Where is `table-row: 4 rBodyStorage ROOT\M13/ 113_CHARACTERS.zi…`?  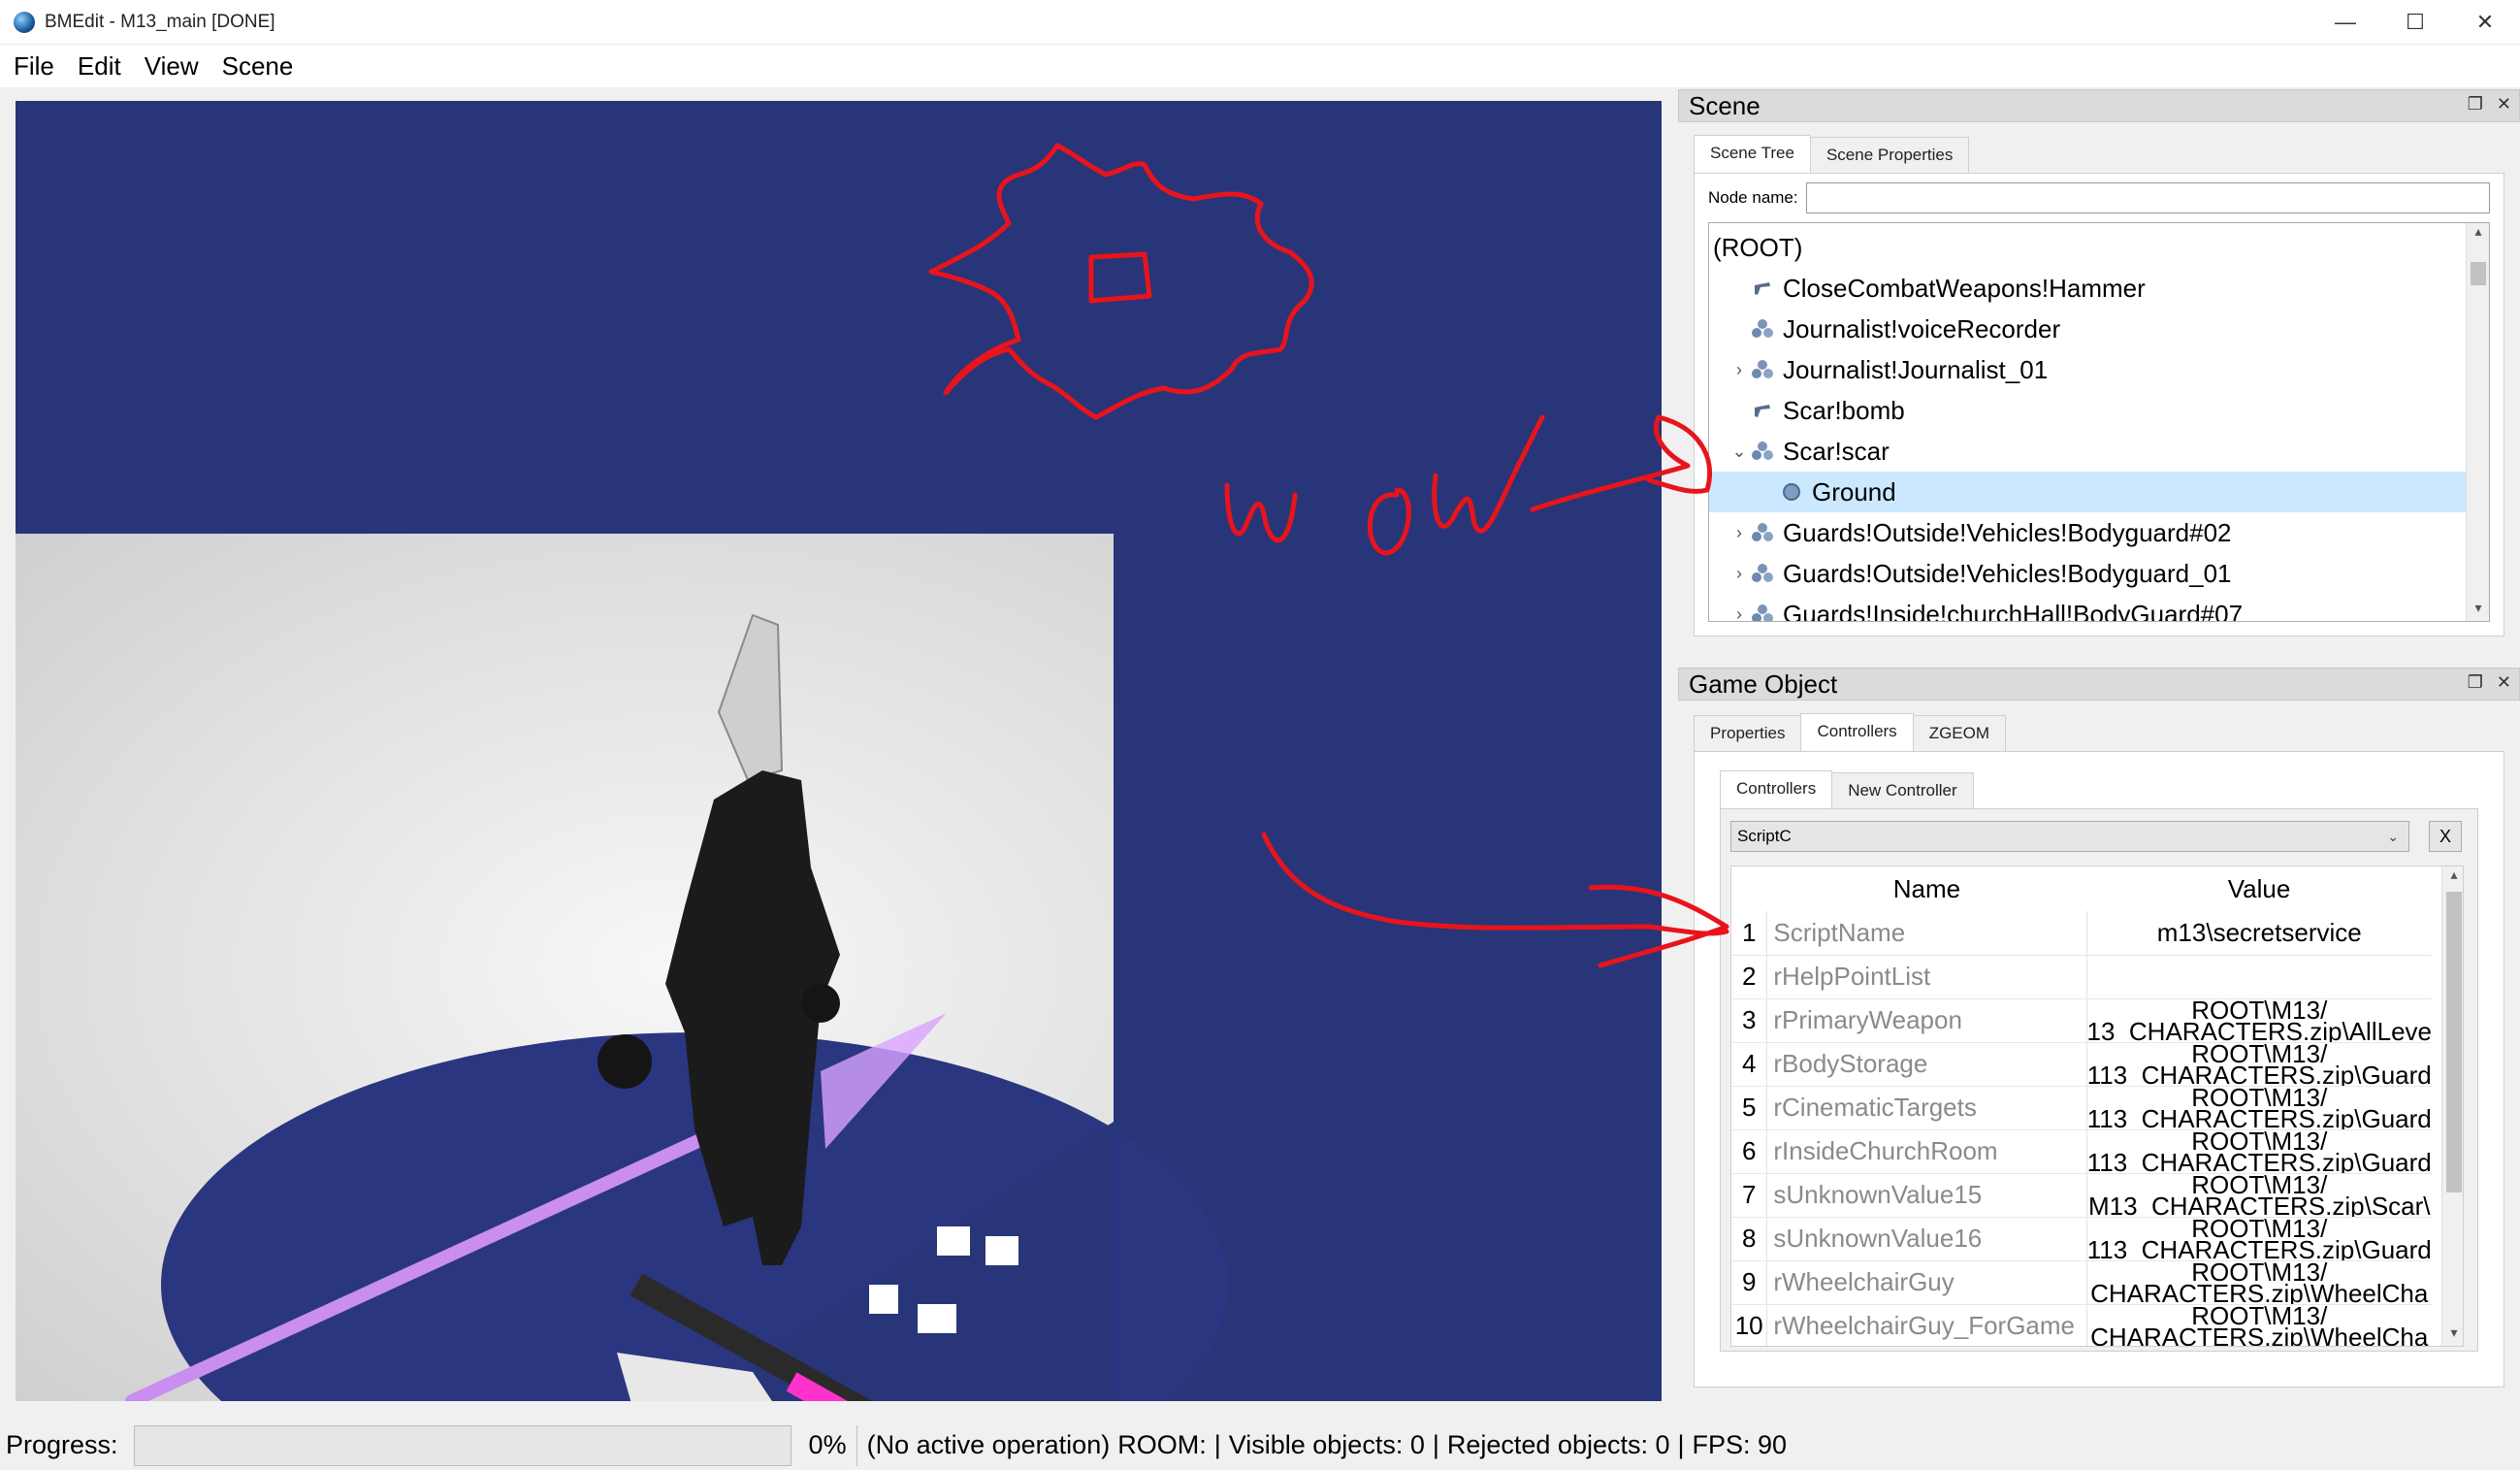
table-row: 4 rBodyStorage ROOT\M13/ 113_CHARACTERS.zi… is located at coordinates (2081, 1064).